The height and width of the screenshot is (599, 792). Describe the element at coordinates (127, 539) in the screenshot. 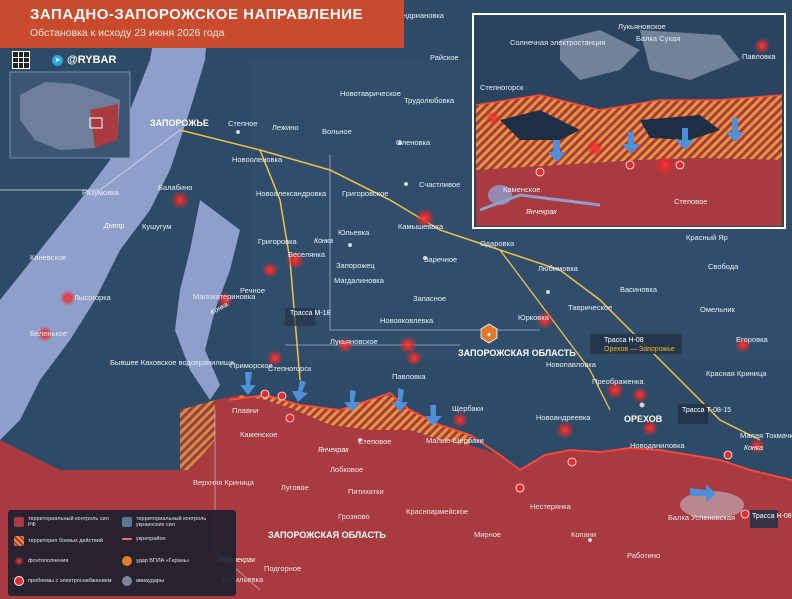

I see `legend-swatch-fortified` at that location.